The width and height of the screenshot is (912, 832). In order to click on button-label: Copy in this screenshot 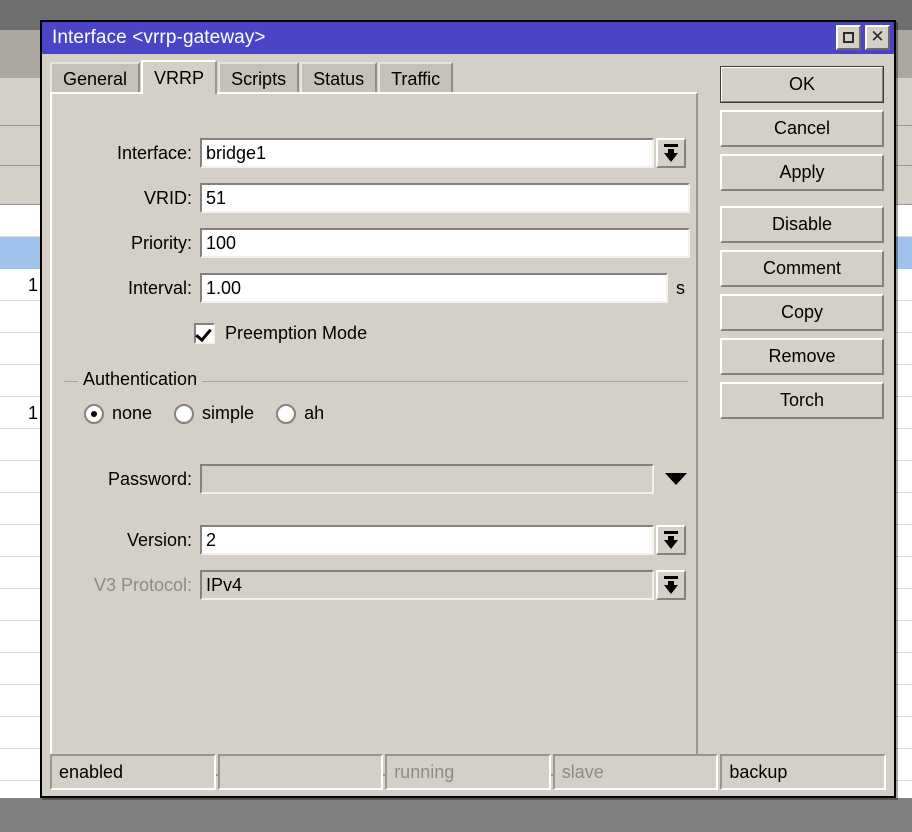, I will do `click(802, 312)`.